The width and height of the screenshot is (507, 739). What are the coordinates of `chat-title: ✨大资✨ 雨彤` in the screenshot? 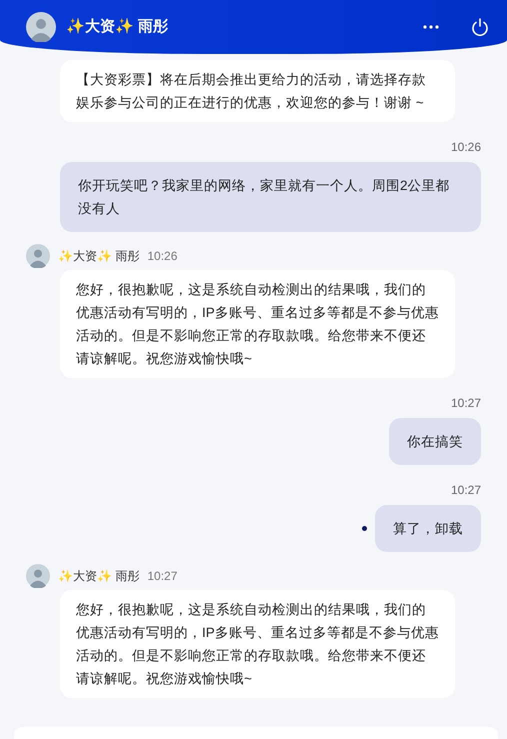 It's located at (117, 26).